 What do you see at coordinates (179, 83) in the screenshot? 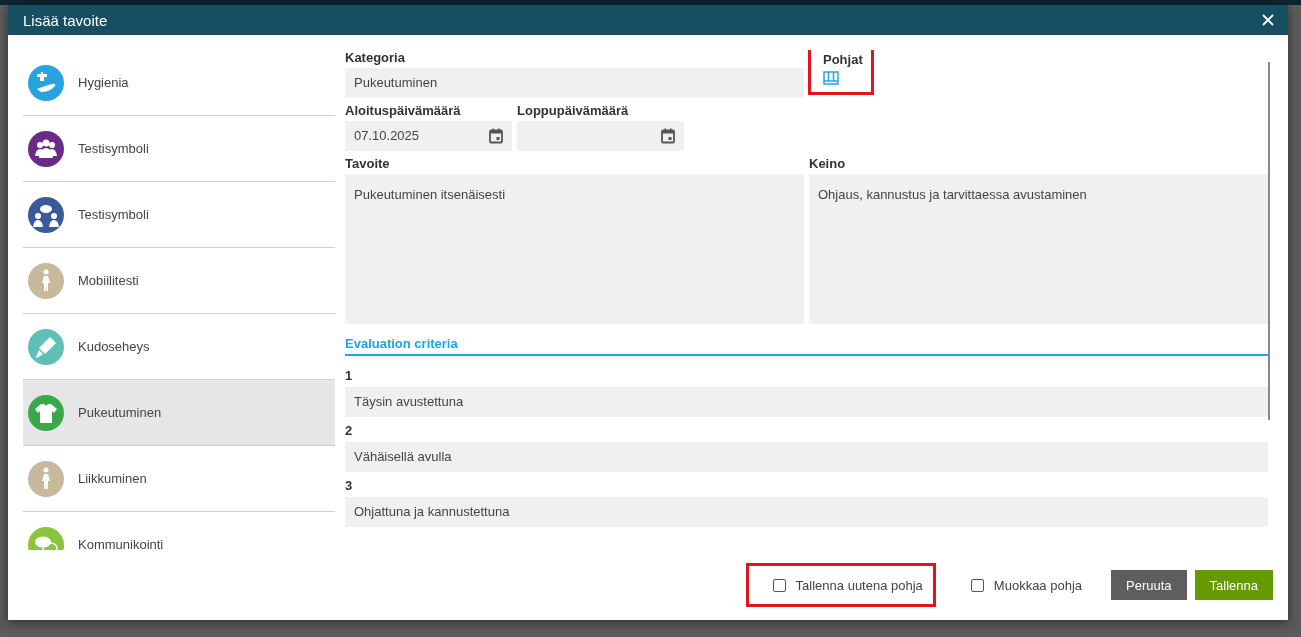
I see `category-item: Hygienia` at bounding box center [179, 83].